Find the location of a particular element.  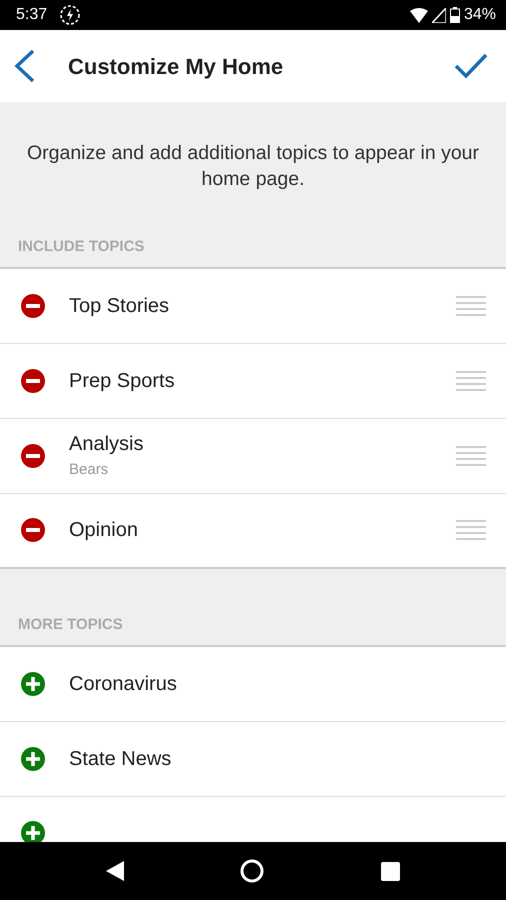

topic-title: Prep Sports is located at coordinates (122, 381).